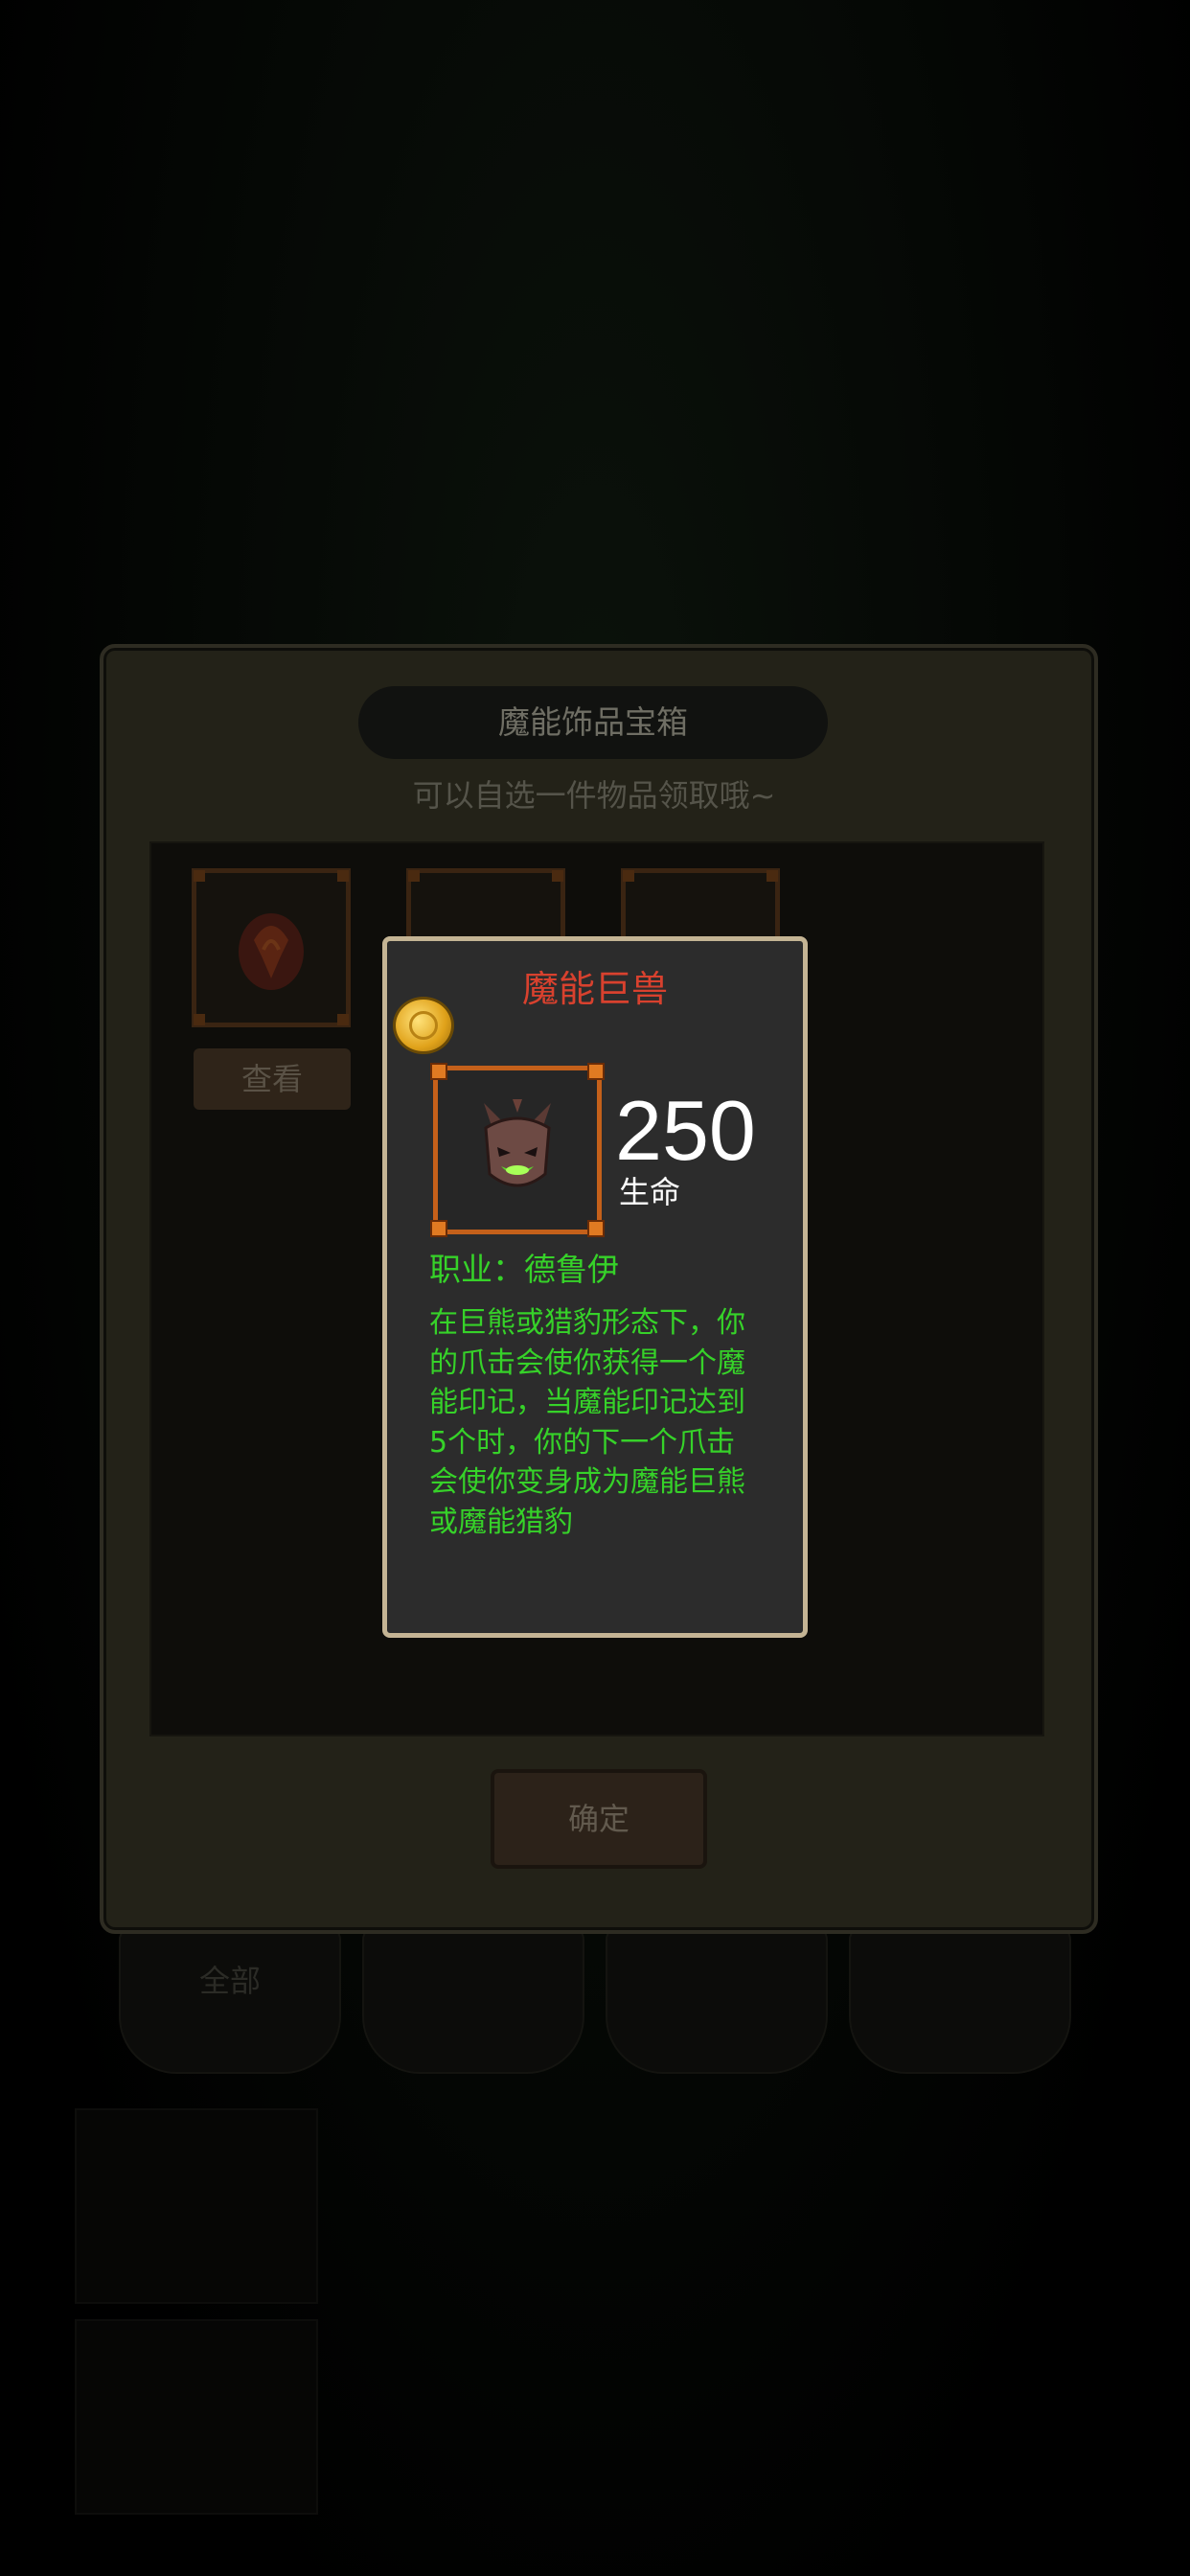 This screenshot has width=1190, height=2576. What do you see at coordinates (599, 1819) in the screenshot?
I see `confirm-button: 确定` at bounding box center [599, 1819].